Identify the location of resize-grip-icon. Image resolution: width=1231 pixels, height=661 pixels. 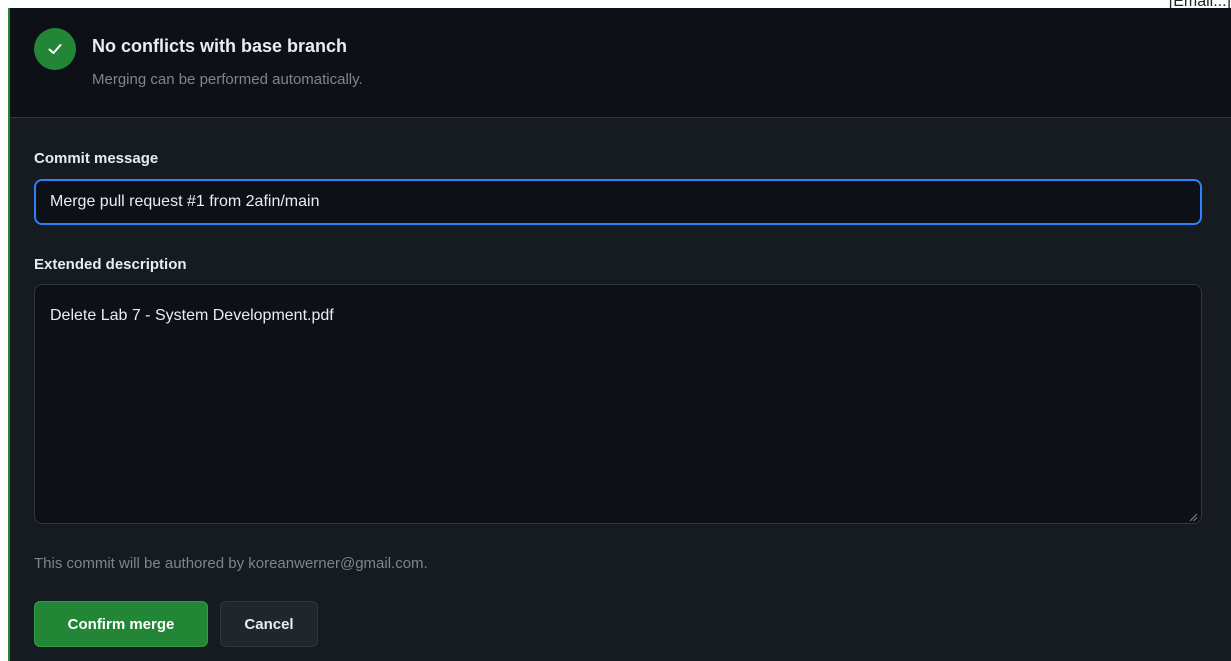
(1193, 517).